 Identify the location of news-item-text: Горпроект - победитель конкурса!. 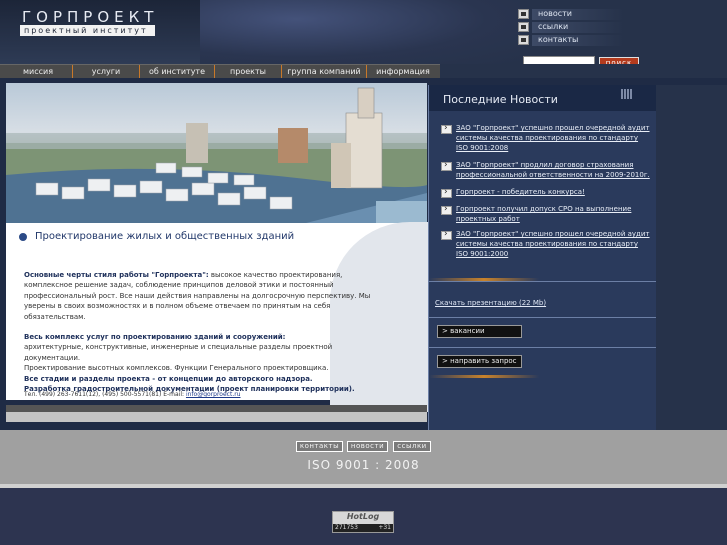
(553, 192).